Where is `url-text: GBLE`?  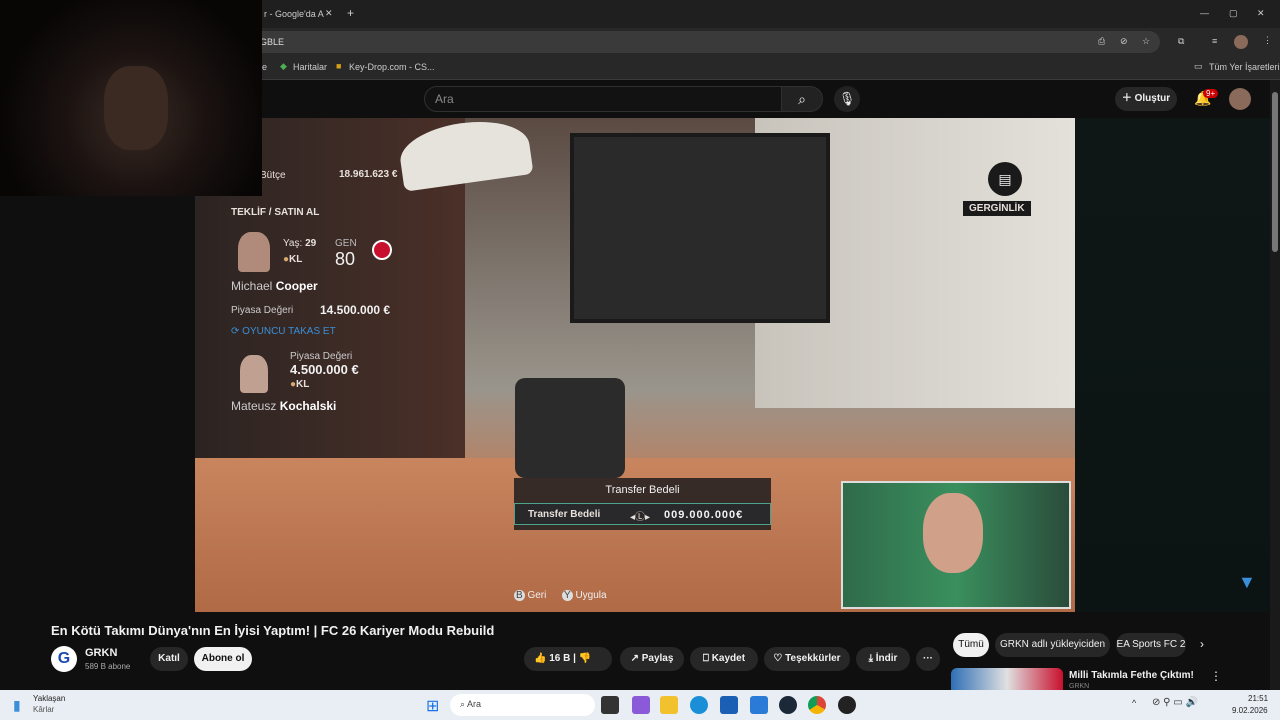
url-text: GBLE is located at coordinates (272, 42).